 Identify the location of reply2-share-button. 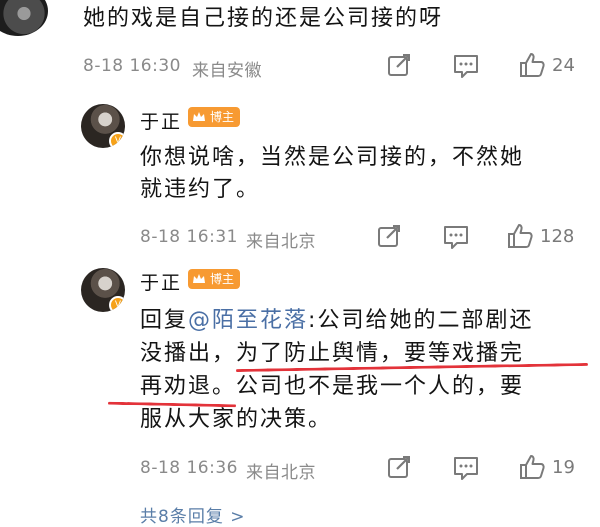
(399, 467).